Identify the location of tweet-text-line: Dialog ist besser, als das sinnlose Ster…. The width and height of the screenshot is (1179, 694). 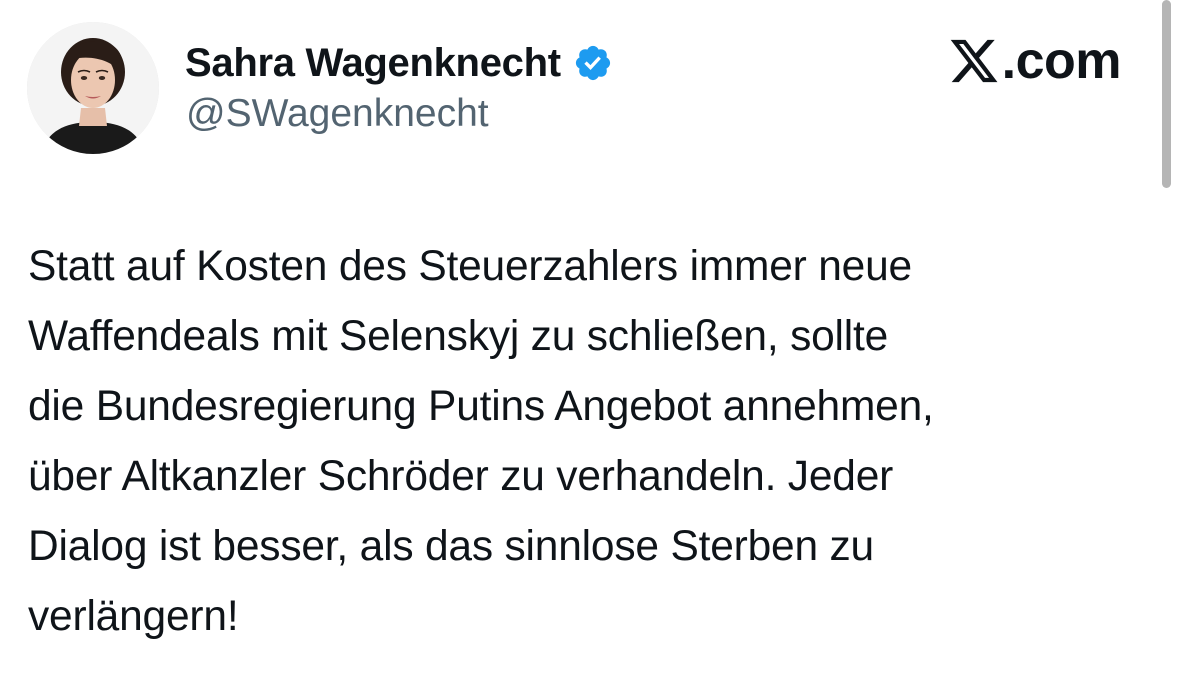
(451, 546).